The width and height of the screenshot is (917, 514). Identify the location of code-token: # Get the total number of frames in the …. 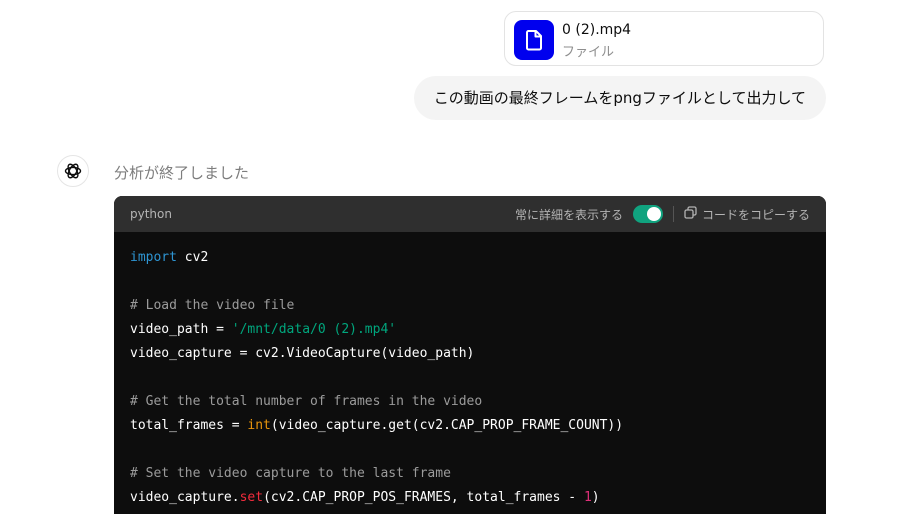
(306, 401).